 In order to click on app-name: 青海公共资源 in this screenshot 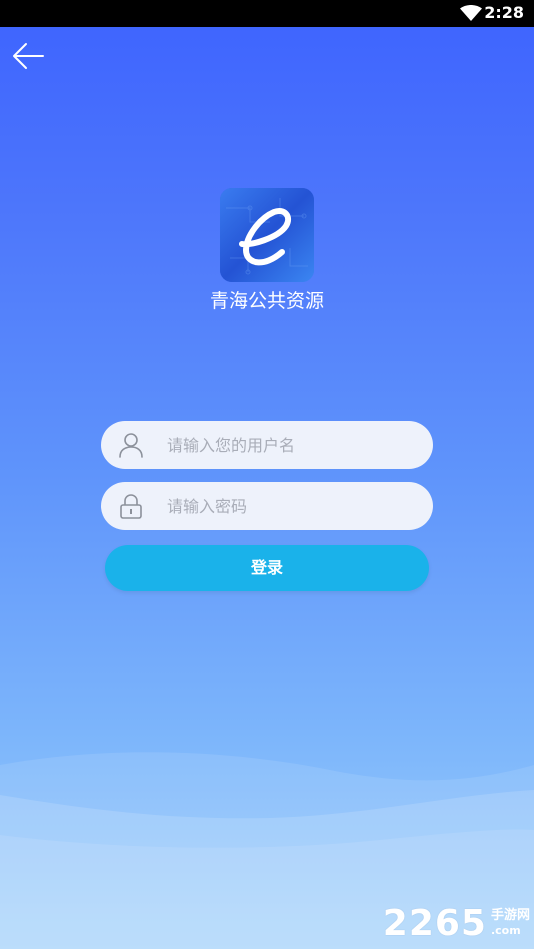, I will do `click(266, 301)`.